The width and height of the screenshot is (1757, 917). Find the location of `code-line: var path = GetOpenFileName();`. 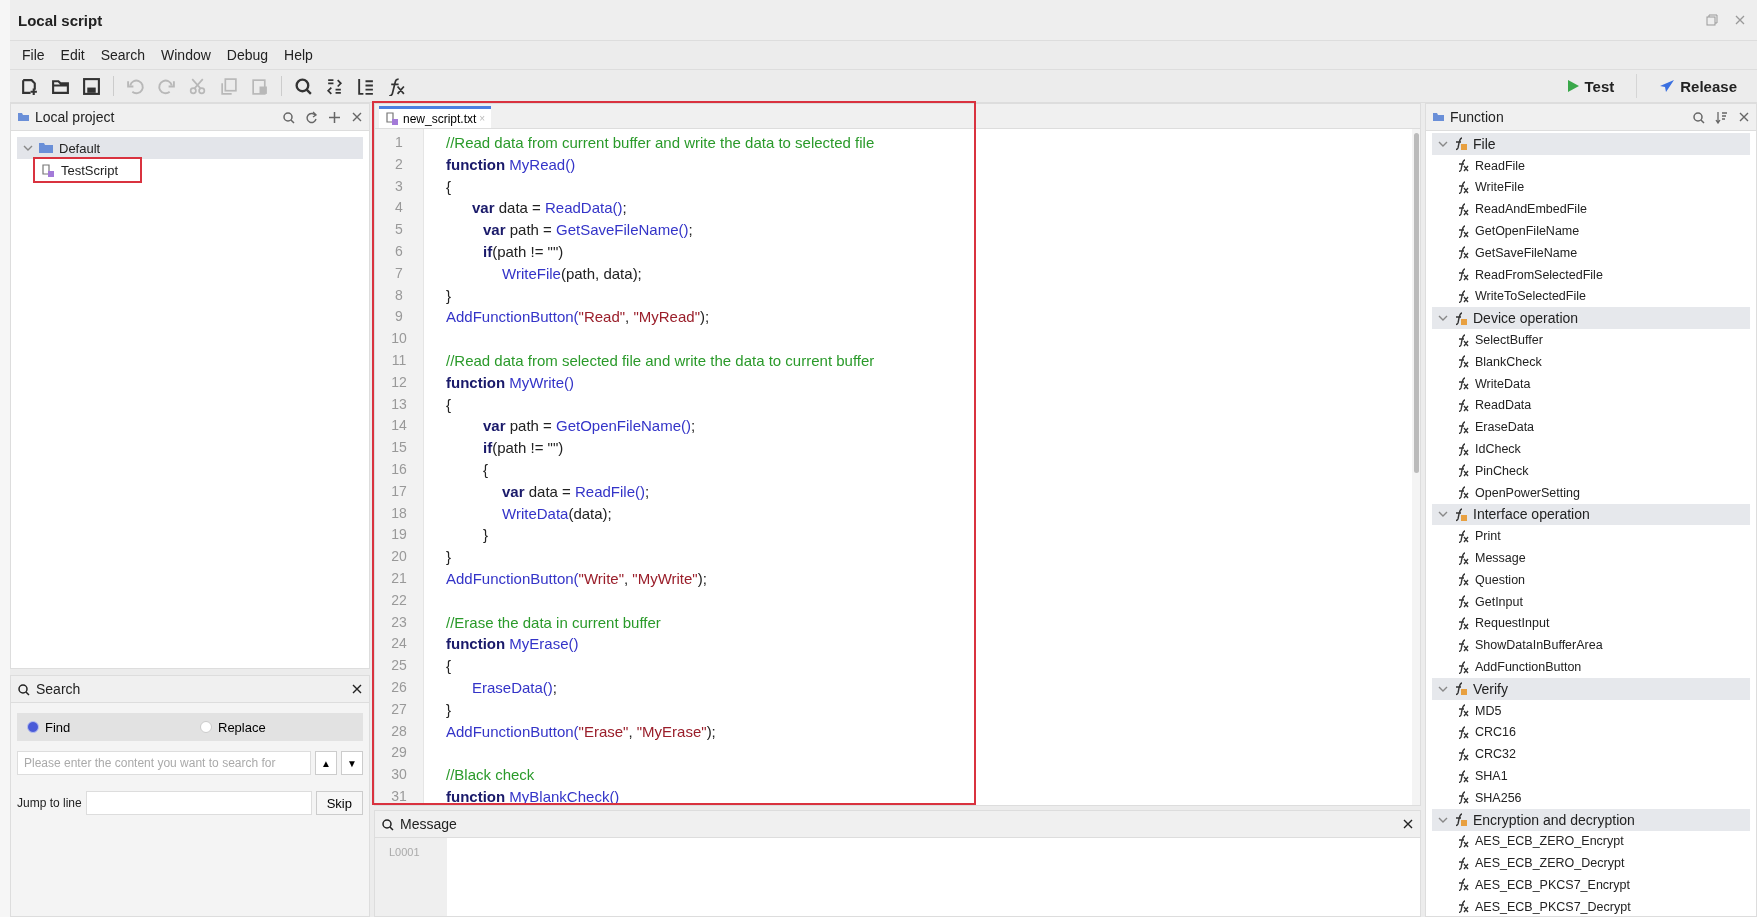

code-line: var path = GetOpenFileName(); is located at coordinates (589, 426).